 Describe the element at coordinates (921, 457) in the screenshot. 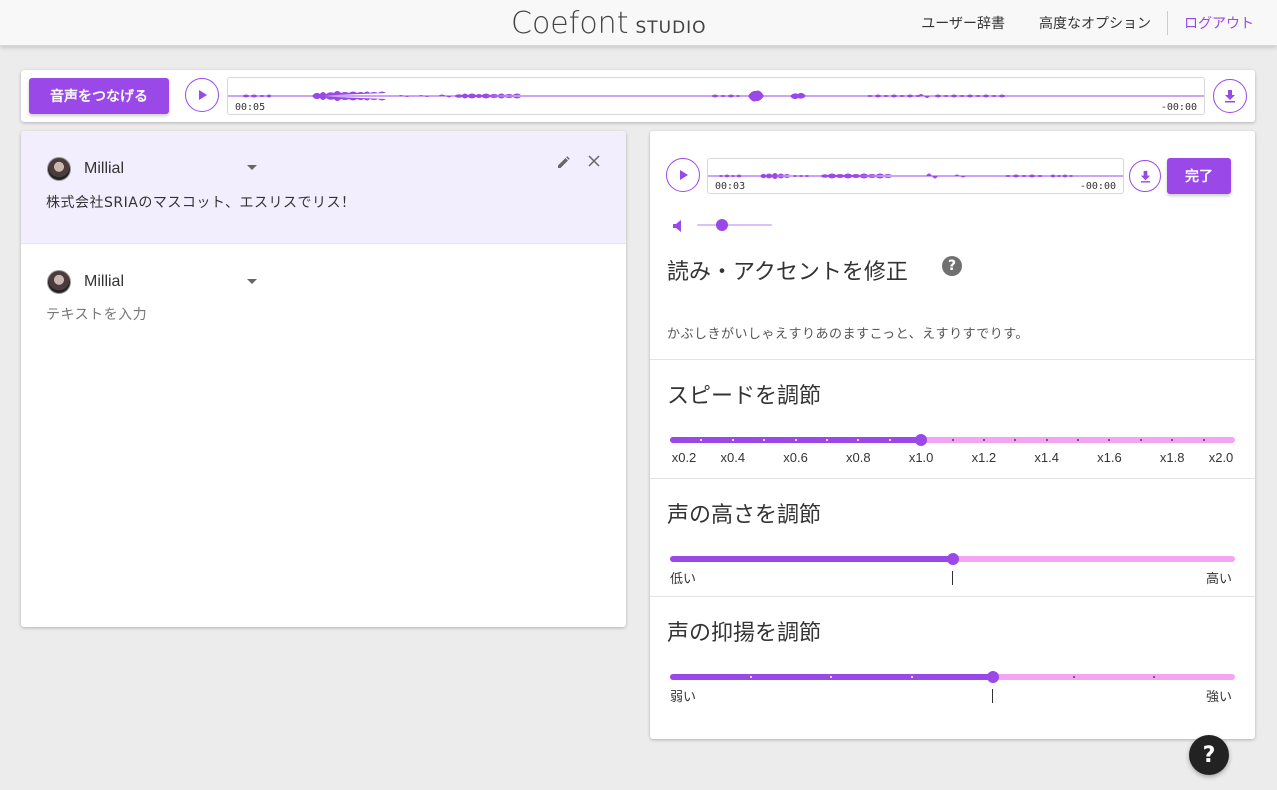

I see `speed-tick-label: x1.0` at that location.